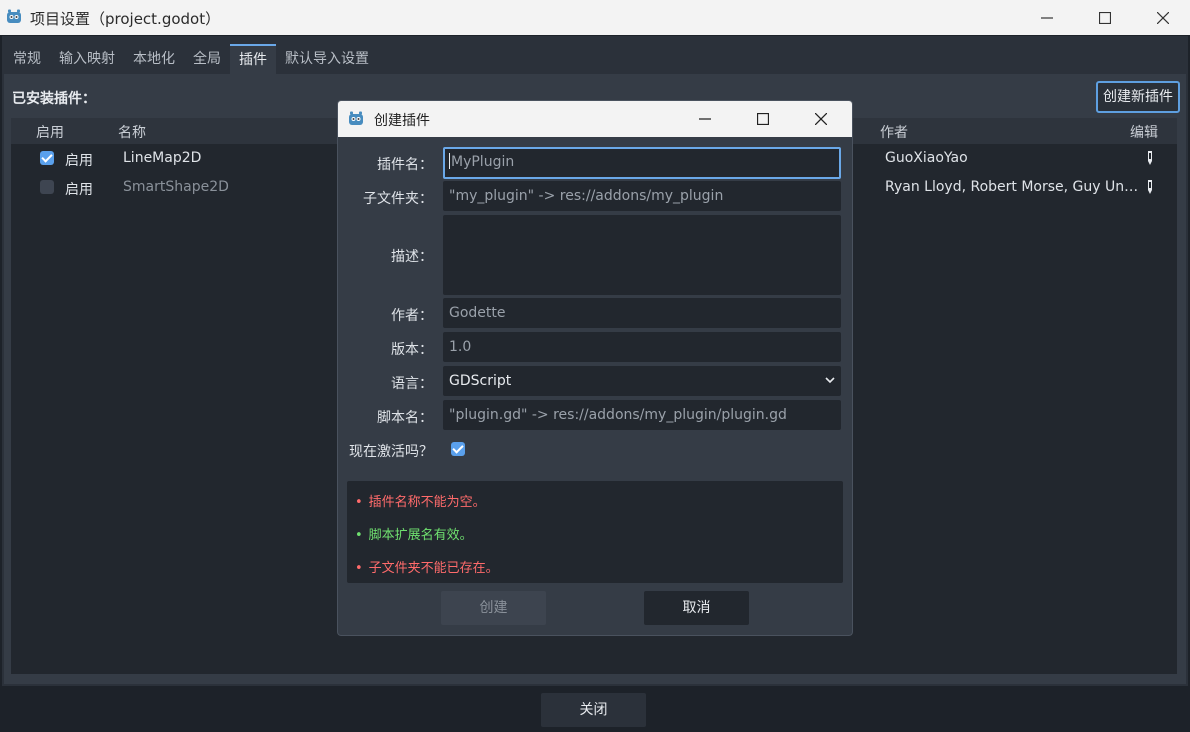 The width and height of the screenshot is (1190, 732). I want to click on description-textarea, so click(642, 255).